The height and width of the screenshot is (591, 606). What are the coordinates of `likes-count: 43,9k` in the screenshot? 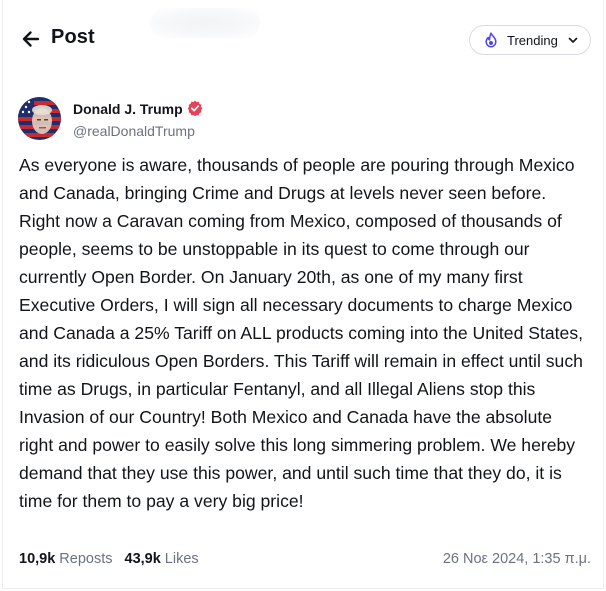 It's located at (142, 559).